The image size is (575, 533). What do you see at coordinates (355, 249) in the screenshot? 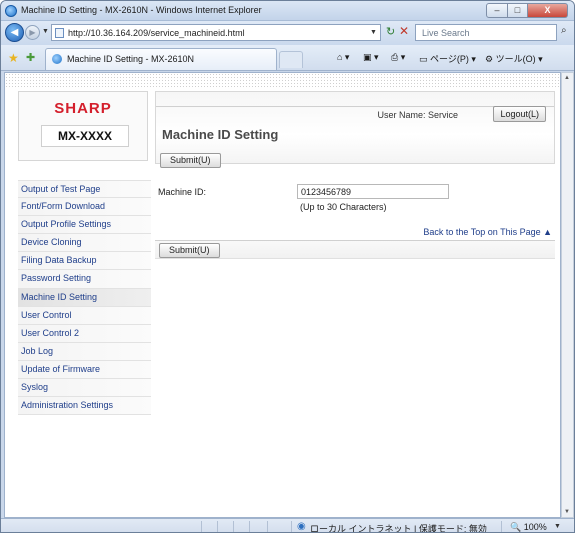
I see `bottom-action-band: Submit(U)` at bounding box center [355, 249].